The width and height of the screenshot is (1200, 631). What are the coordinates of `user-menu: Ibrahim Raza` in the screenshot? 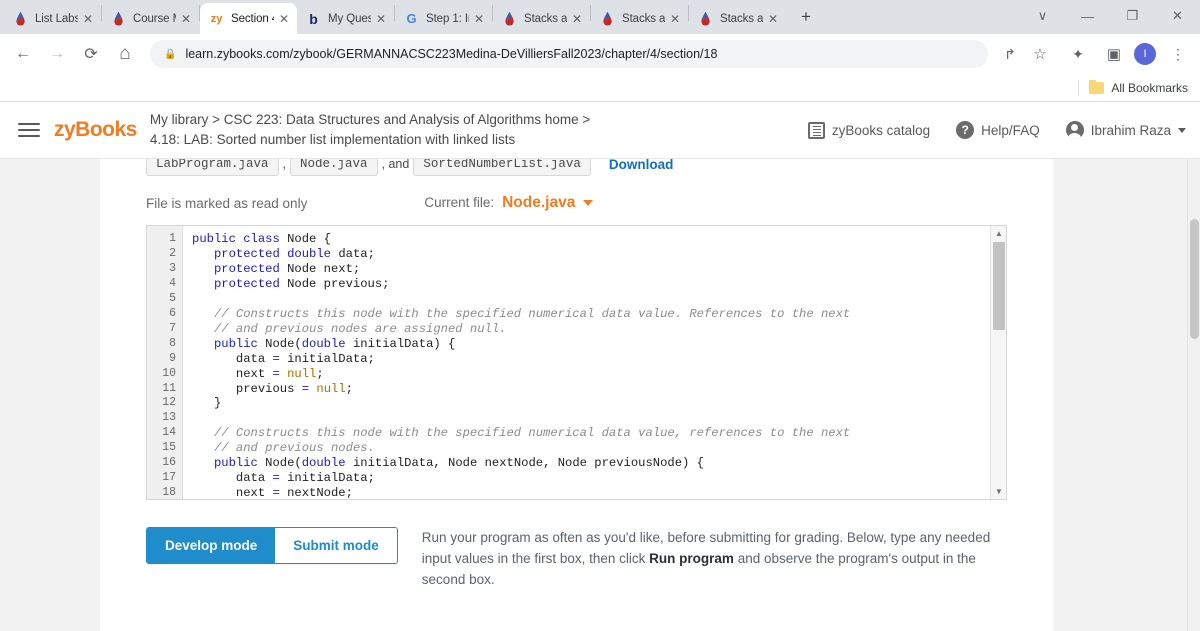 It's located at (1125, 130).